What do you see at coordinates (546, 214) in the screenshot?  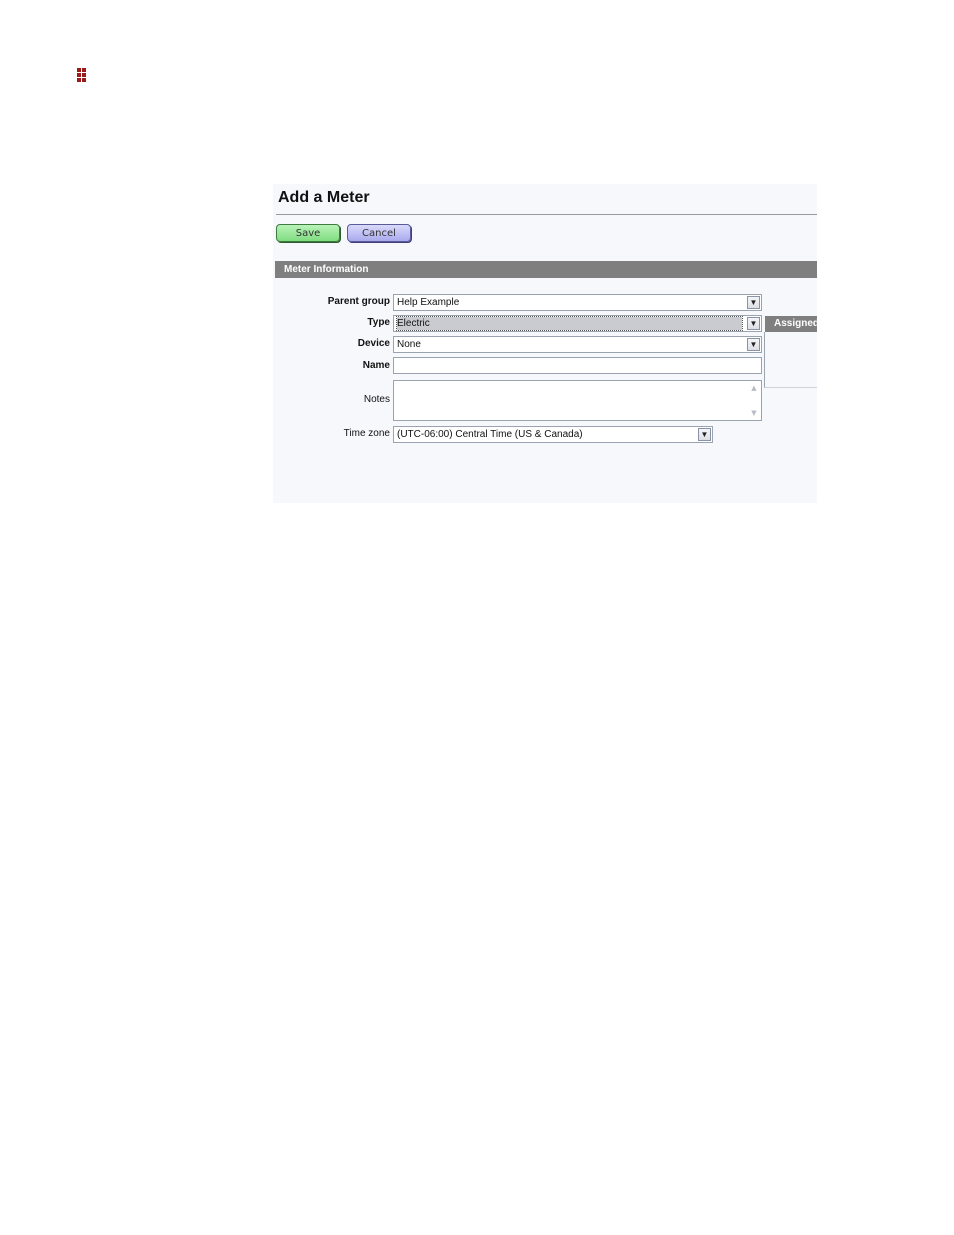 I see `title-divider` at bounding box center [546, 214].